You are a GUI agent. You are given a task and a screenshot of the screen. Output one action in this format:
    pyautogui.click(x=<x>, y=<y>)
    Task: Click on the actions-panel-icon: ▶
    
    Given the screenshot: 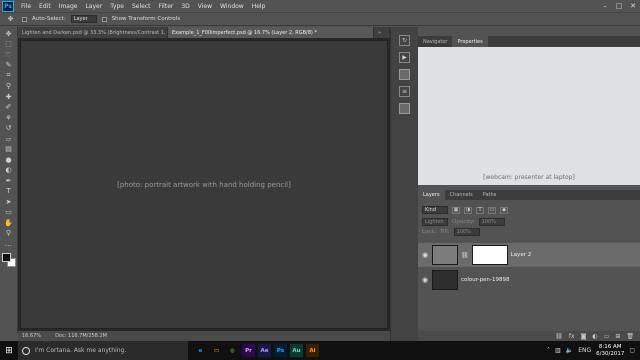 What is the action you would take?
    pyautogui.click(x=404, y=57)
    